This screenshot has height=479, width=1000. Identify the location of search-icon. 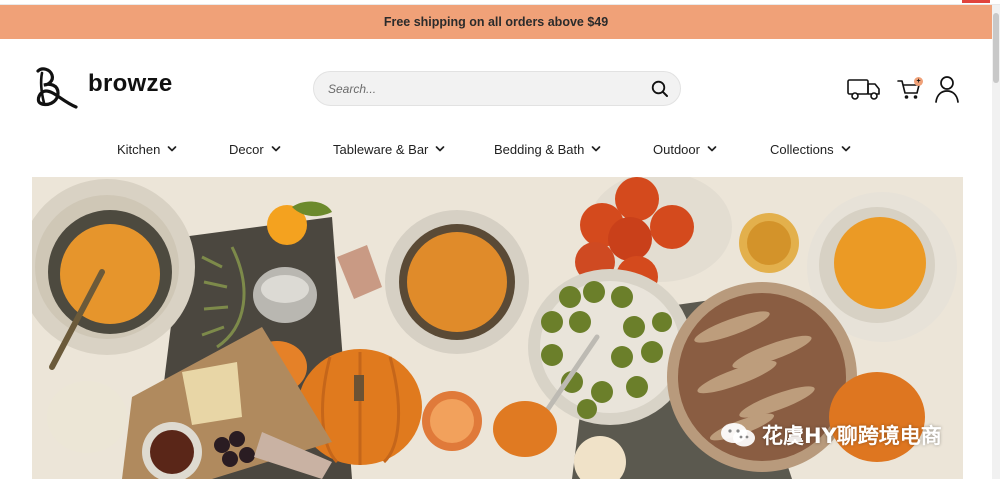
(660, 89).